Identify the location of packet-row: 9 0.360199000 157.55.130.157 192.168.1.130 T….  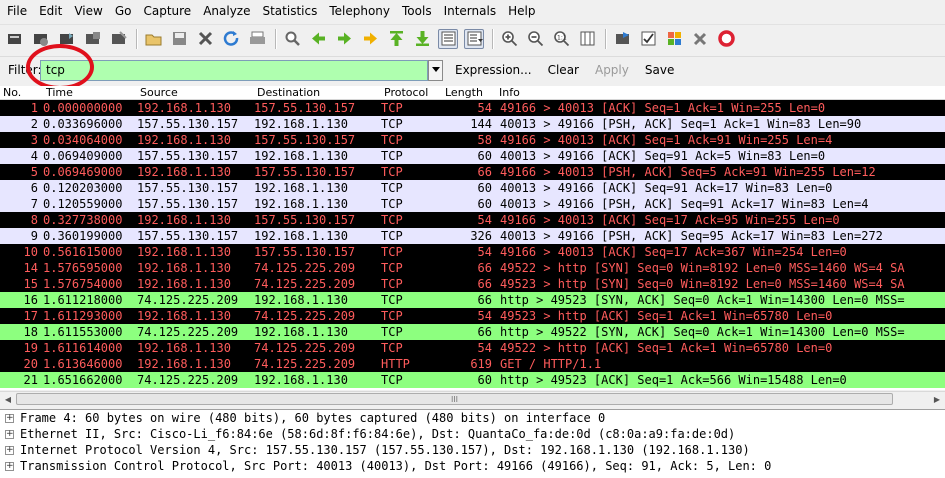
(472, 236).